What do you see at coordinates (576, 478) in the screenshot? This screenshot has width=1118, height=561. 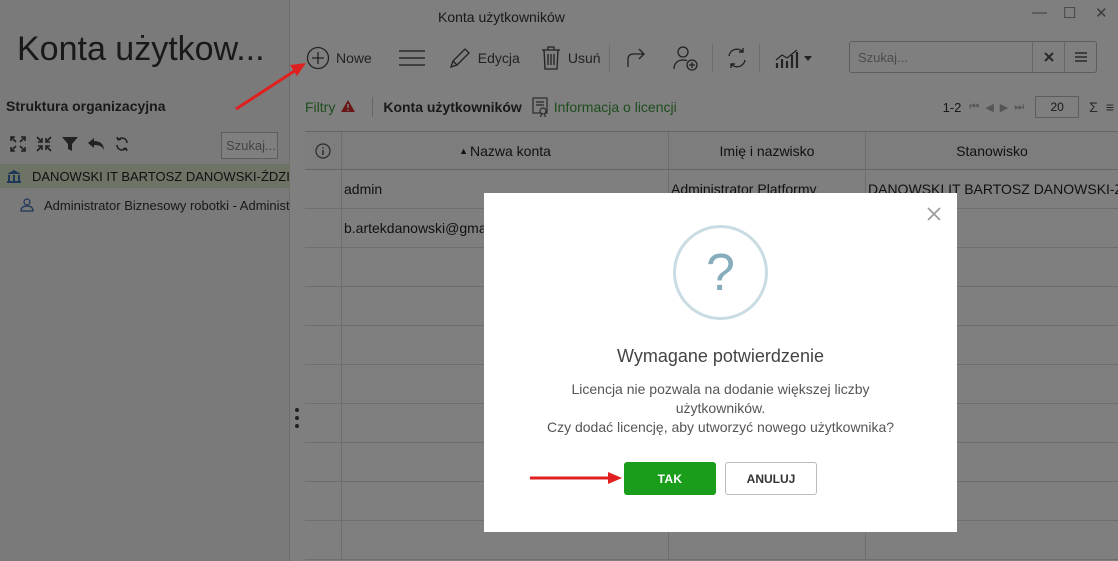 I see `annotation-arrow-ok` at bounding box center [576, 478].